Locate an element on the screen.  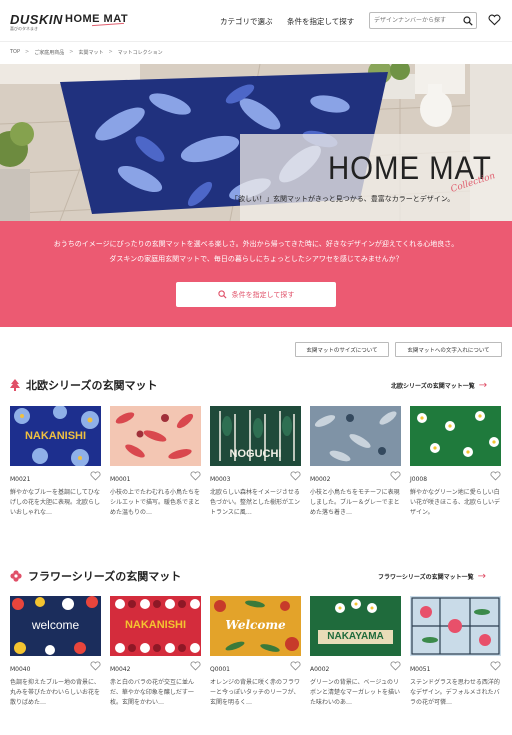
mat-name-label: Welcome is located at coordinates (255, 625).